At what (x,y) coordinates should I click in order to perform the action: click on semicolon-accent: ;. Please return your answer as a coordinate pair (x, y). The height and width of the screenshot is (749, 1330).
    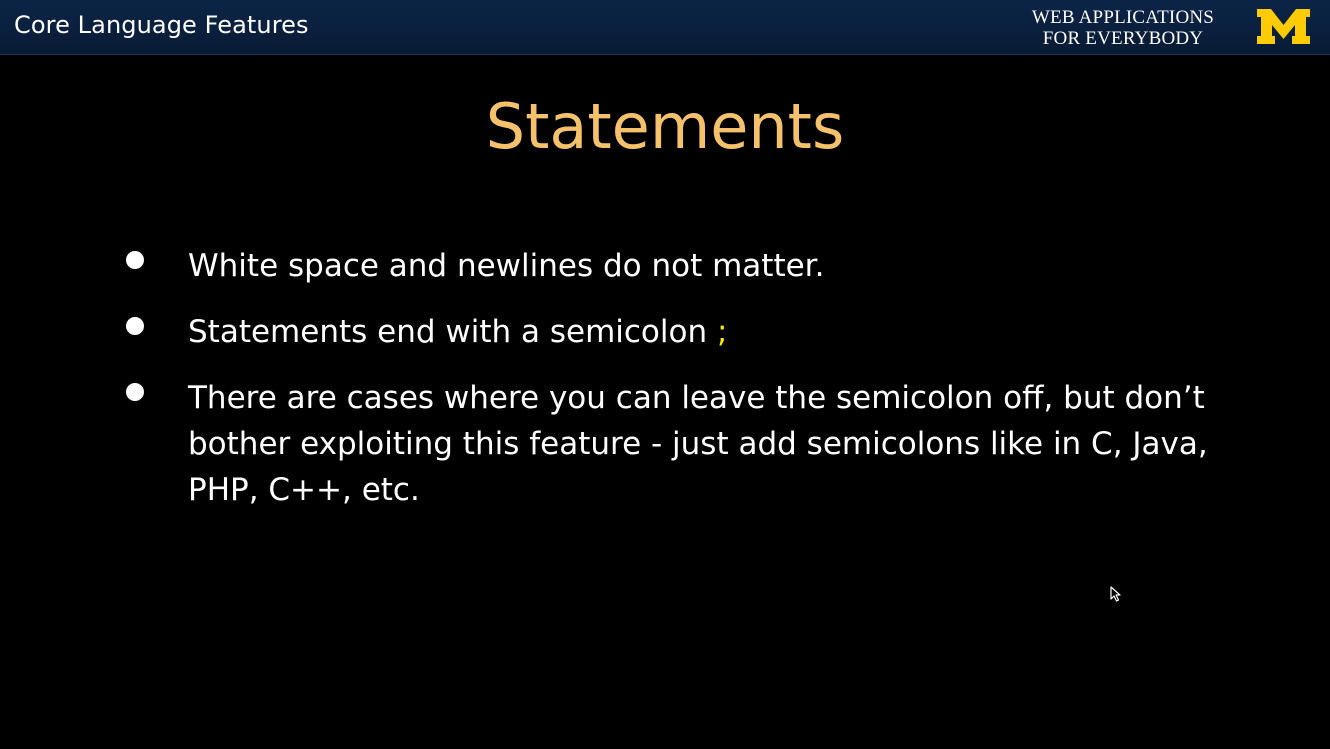
    Looking at the image, I should click on (722, 332).